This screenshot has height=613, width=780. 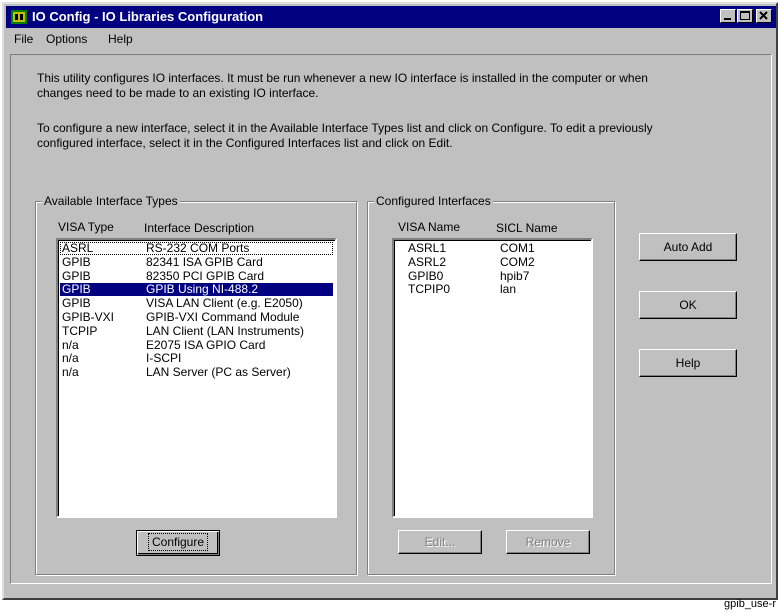 I want to click on visa-type-cell: ASRL, so click(x=78, y=248).